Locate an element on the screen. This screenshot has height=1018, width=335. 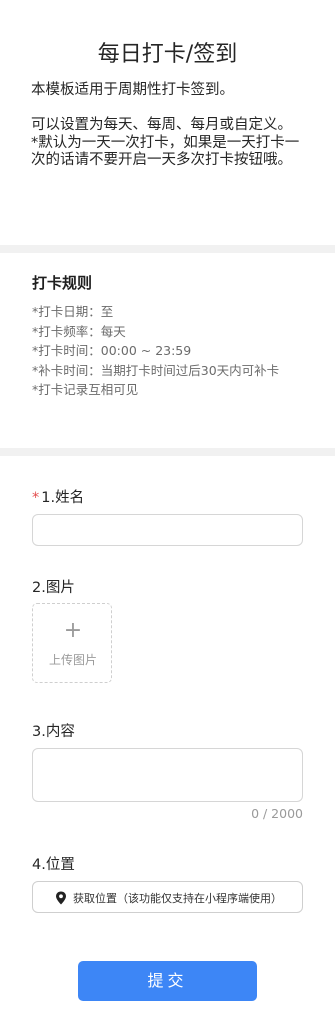
content-char-counter: 0 / 2000 is located at coordinates (277, 813).